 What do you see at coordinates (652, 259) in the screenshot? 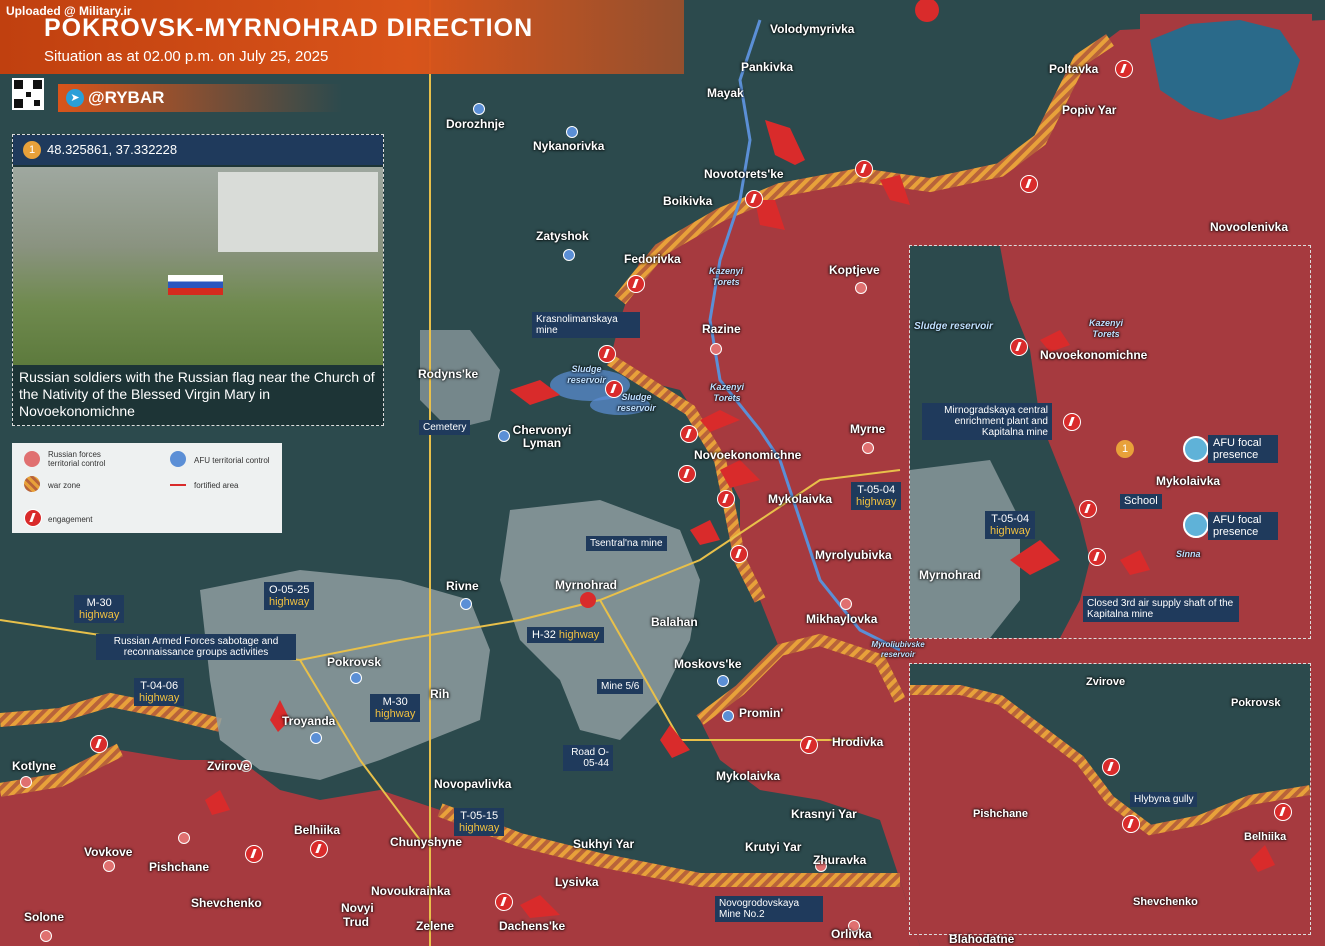
I see `label-fedorivka: Fedorivka` at bounding box center [652, 259].